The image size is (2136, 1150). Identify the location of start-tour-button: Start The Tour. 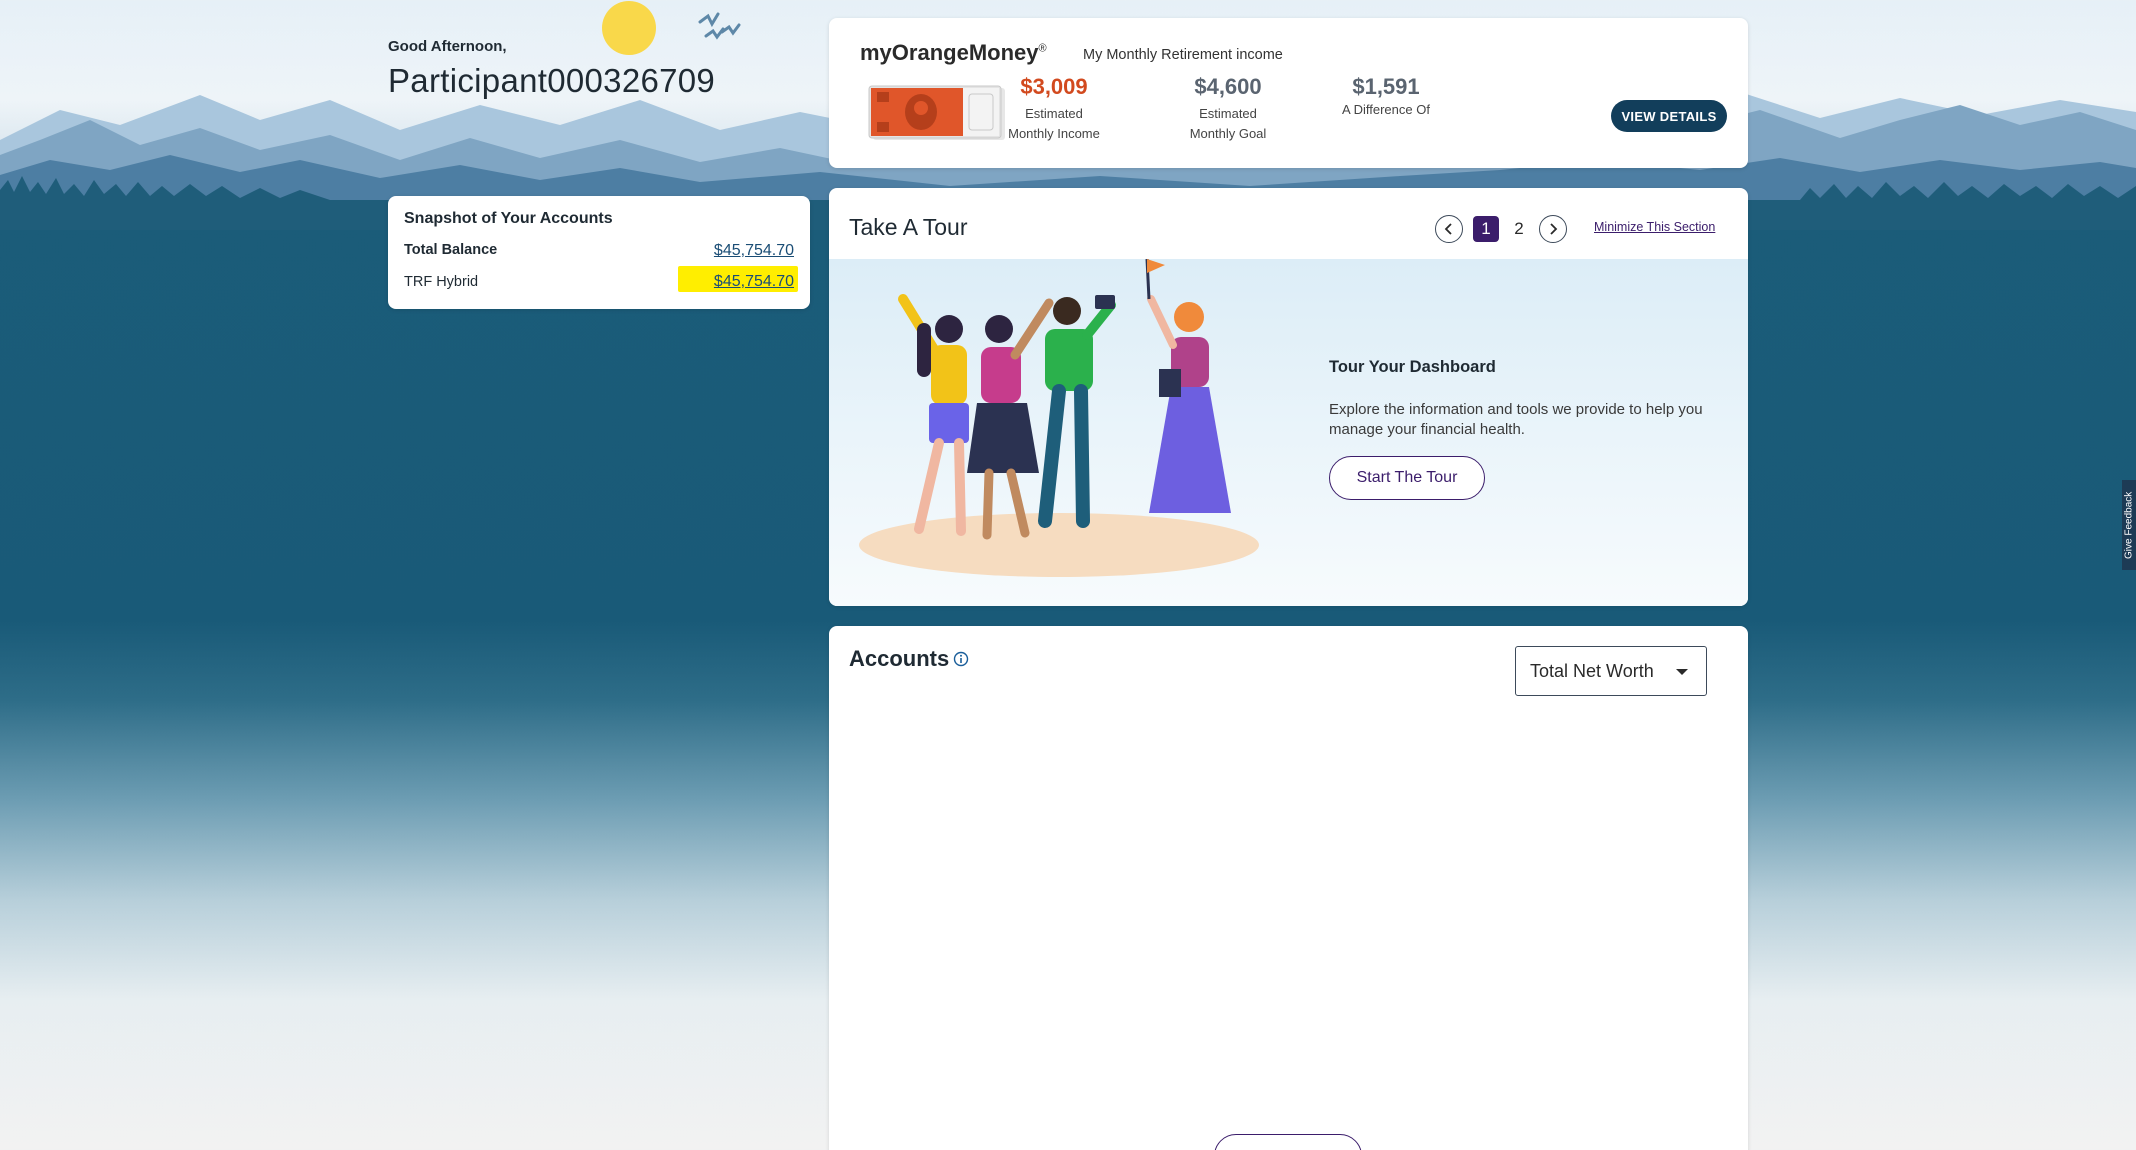
(1407, 478).